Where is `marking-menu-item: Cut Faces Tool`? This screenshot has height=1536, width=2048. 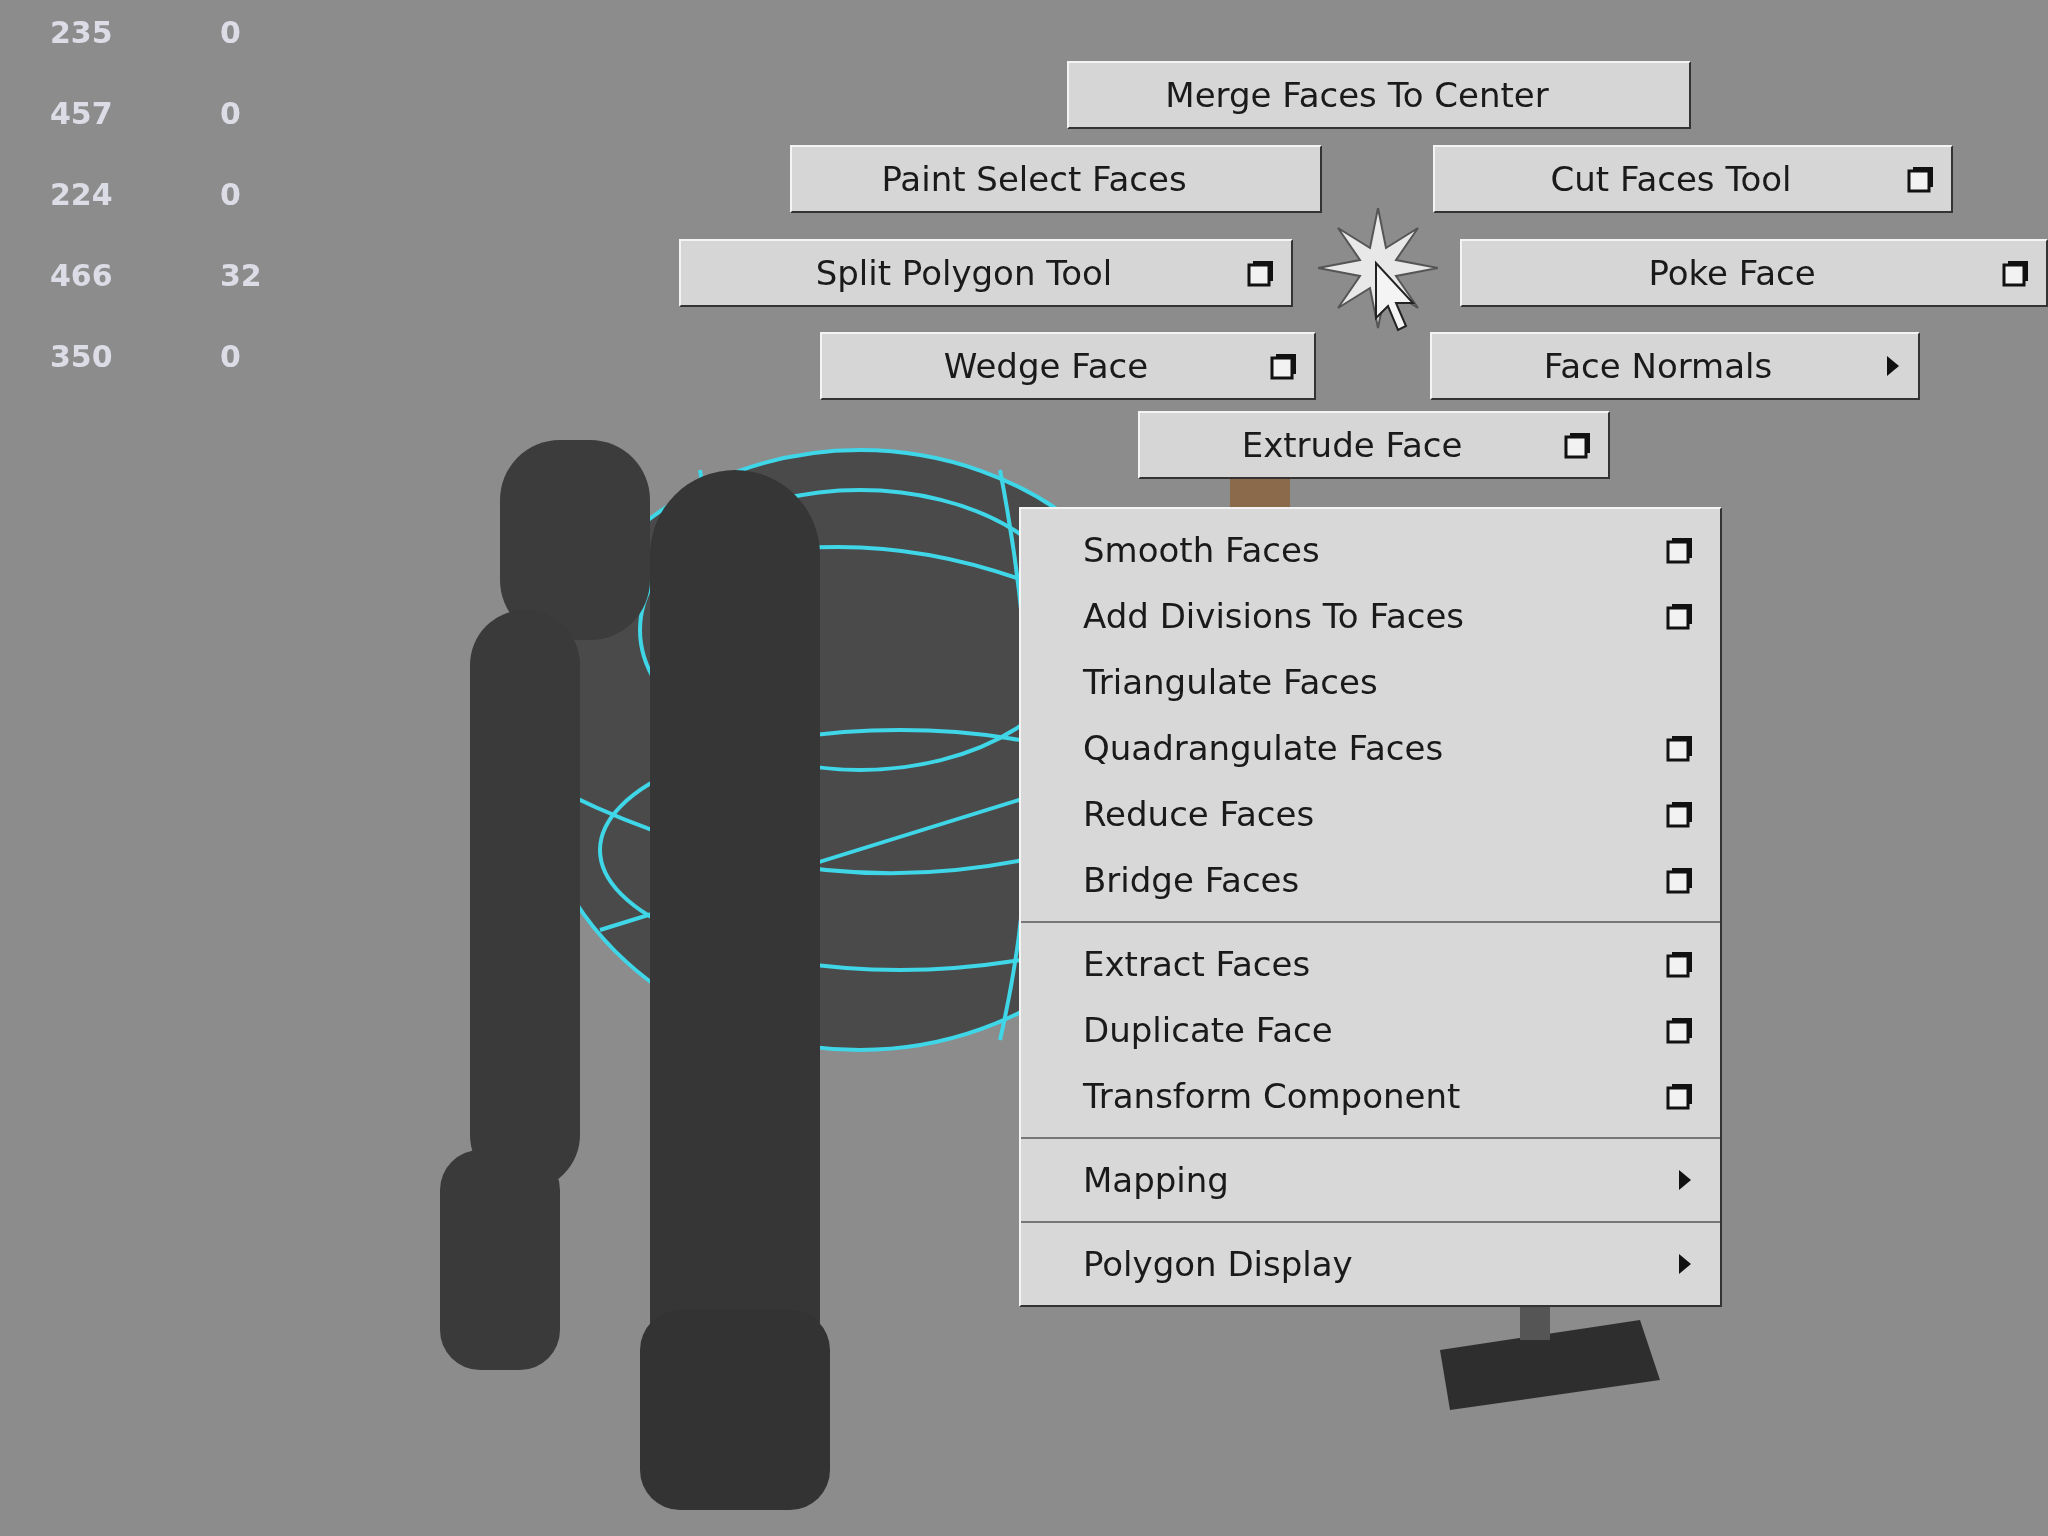 marking-menu-item: Cut Faces Tool is located at coordinates (1693, 179).